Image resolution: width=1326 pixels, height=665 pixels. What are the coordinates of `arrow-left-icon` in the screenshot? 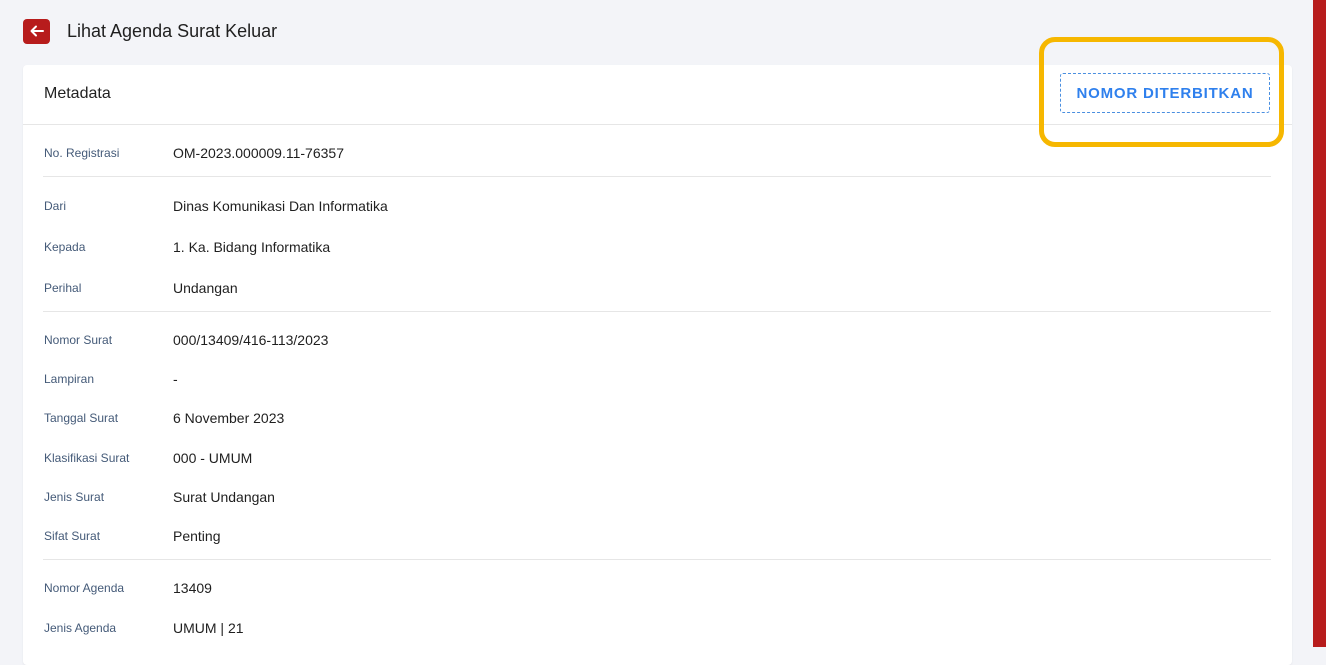 It's located at (37, 31).